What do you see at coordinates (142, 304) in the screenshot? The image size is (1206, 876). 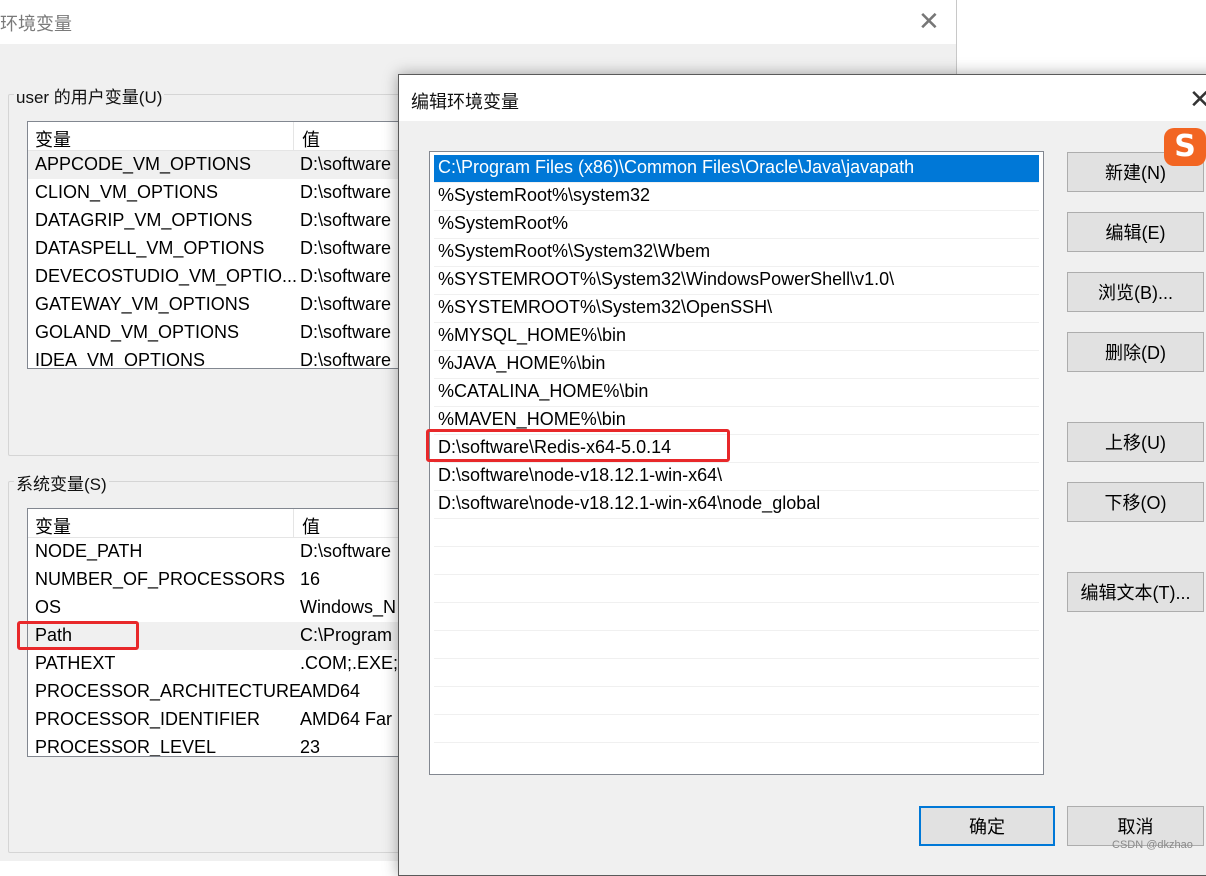 I see `variable-name: GATEWAY_VM_OPTIONS` at bounding box center [142, 304].